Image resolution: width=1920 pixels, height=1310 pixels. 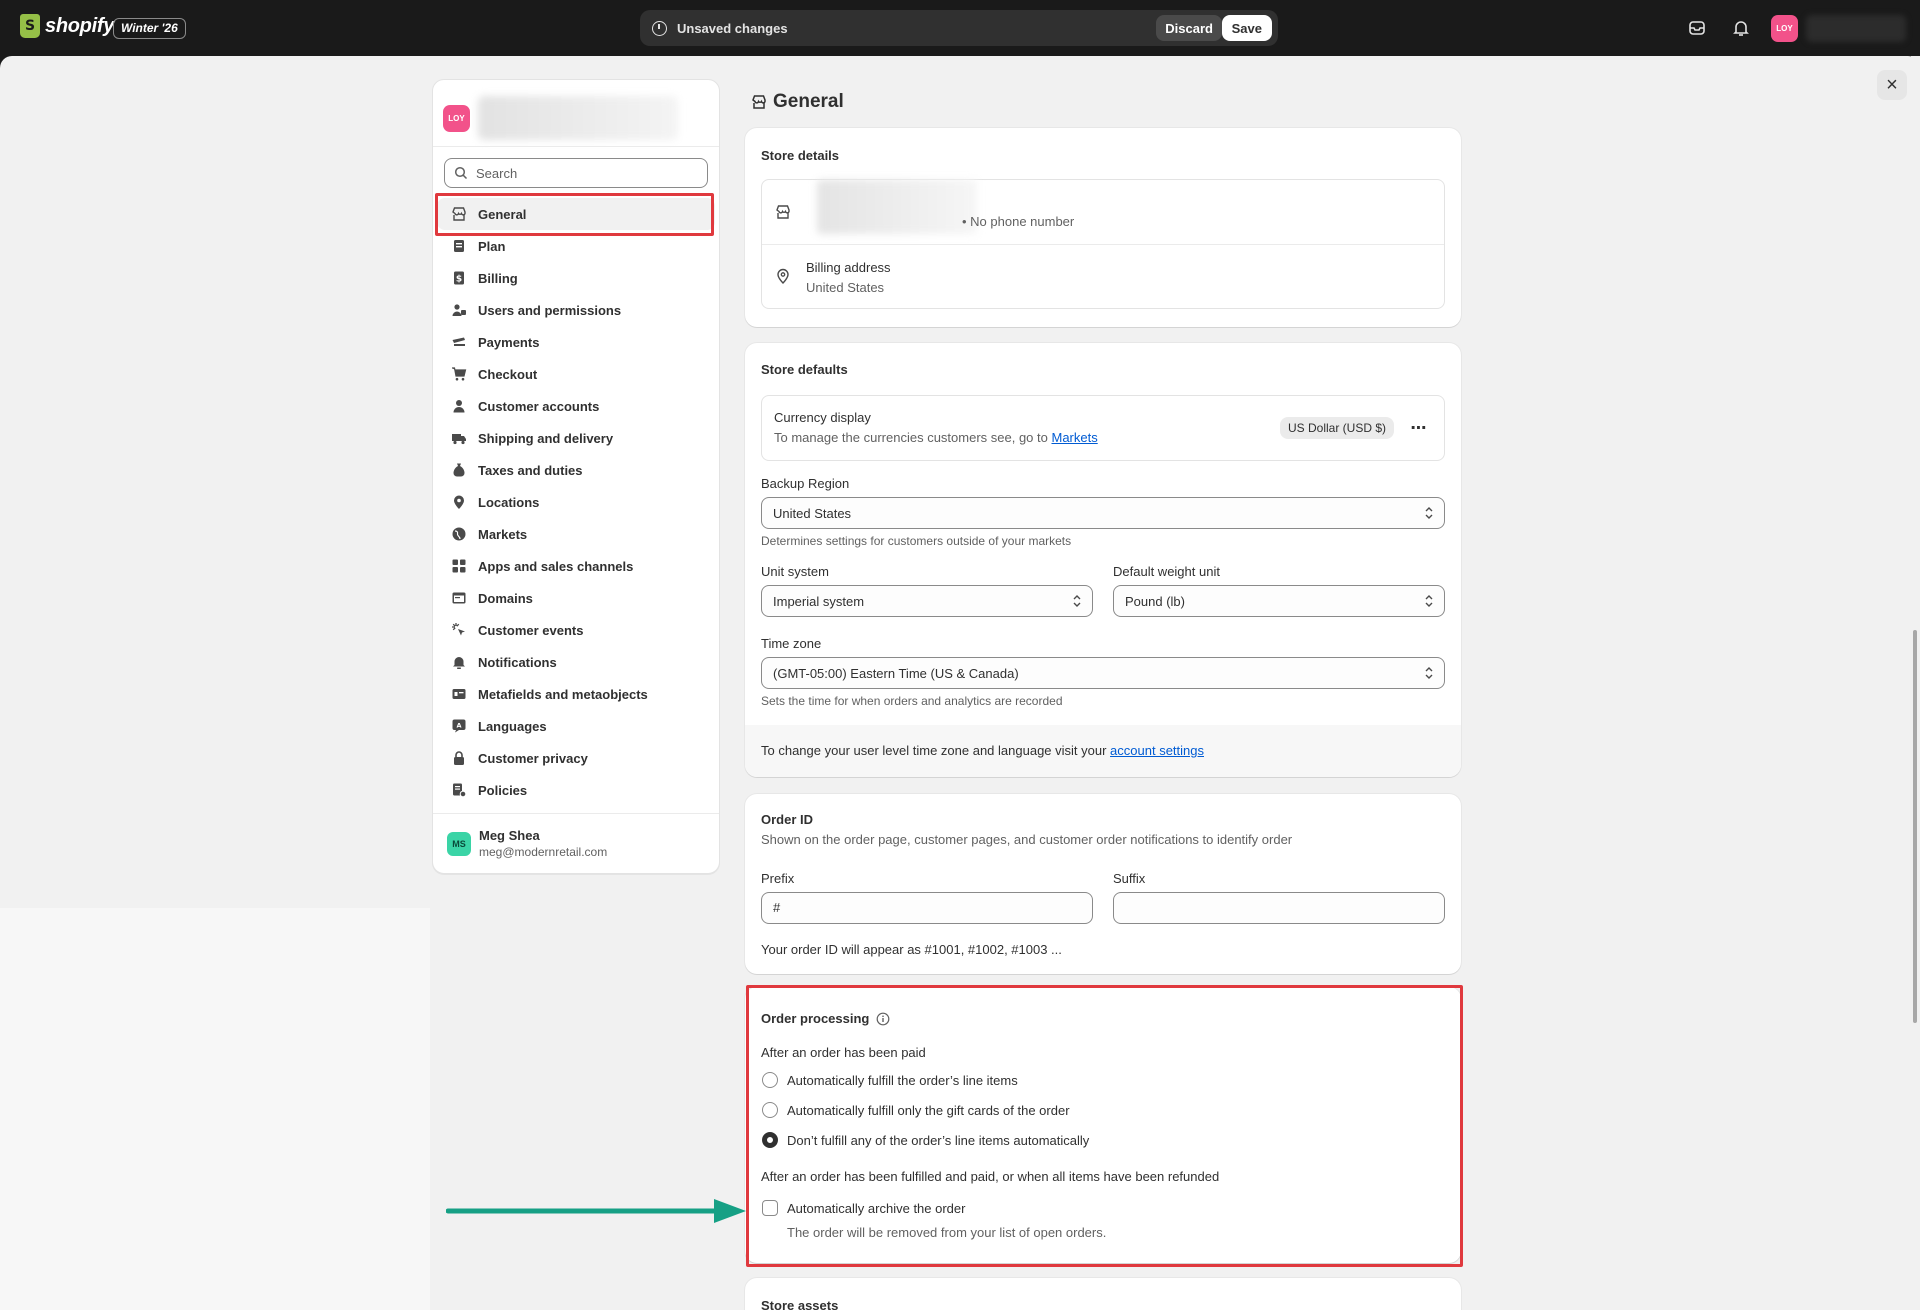 What do you see at coordinates (458, 629) in the screenshot?
I see `cursor-icon` at bounding box center [458, 629].